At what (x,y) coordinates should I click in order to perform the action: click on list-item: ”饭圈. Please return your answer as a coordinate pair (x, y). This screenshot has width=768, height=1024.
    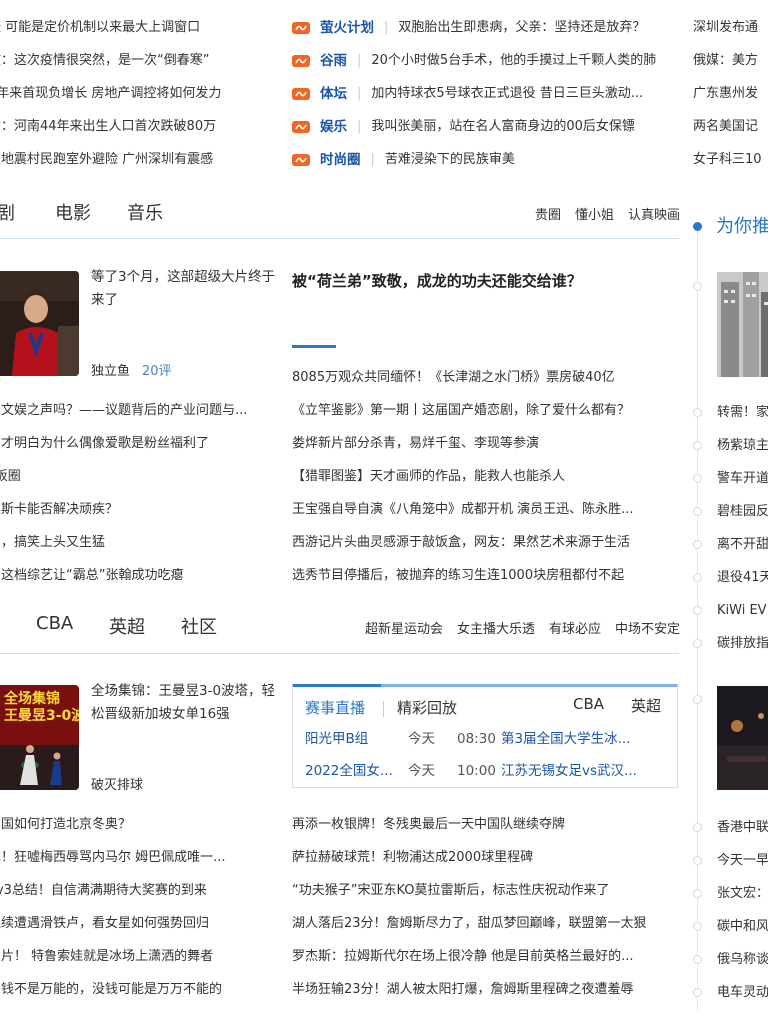
    Looking at the image, I should click on (140, 477).